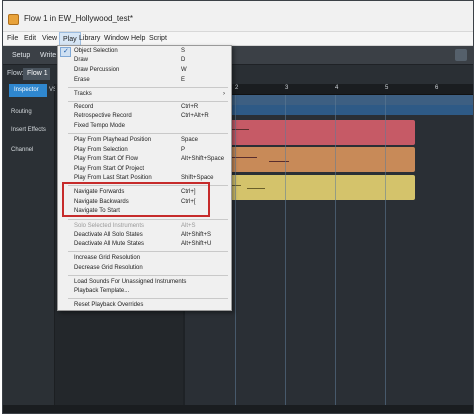  Describe the element at coordinates (387, 88) in the screenshot. I see `ruler-number: 5` at that location.